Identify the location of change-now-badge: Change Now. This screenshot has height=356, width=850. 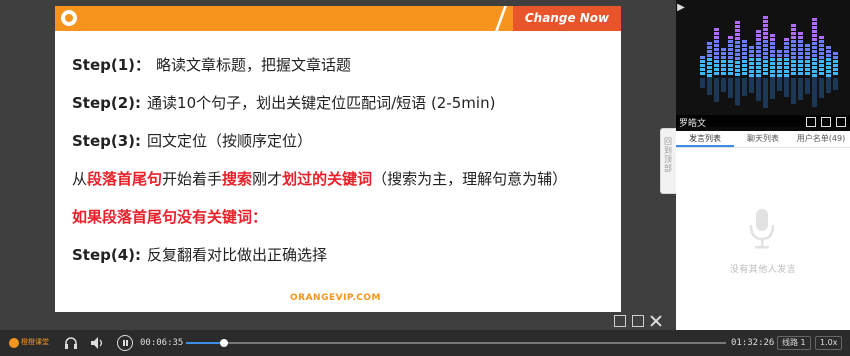
(567, 18).